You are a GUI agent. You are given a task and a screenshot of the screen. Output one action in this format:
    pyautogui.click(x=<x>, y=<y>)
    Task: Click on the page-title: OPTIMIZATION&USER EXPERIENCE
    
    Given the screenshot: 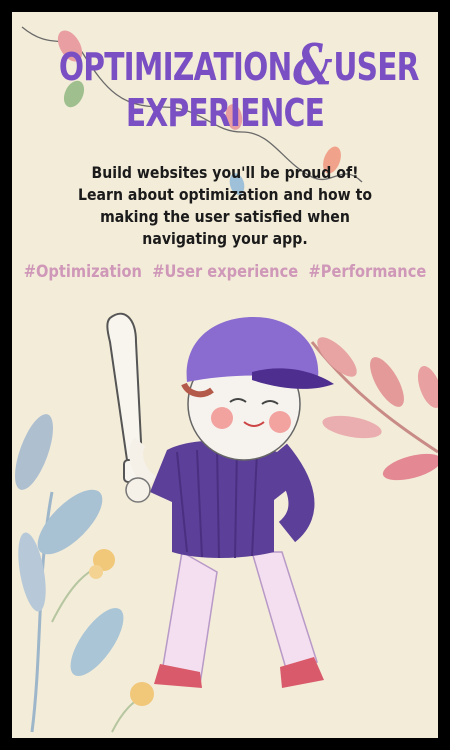 What is the action you would take?
    pyautogui.click(x=239, y=86)
    